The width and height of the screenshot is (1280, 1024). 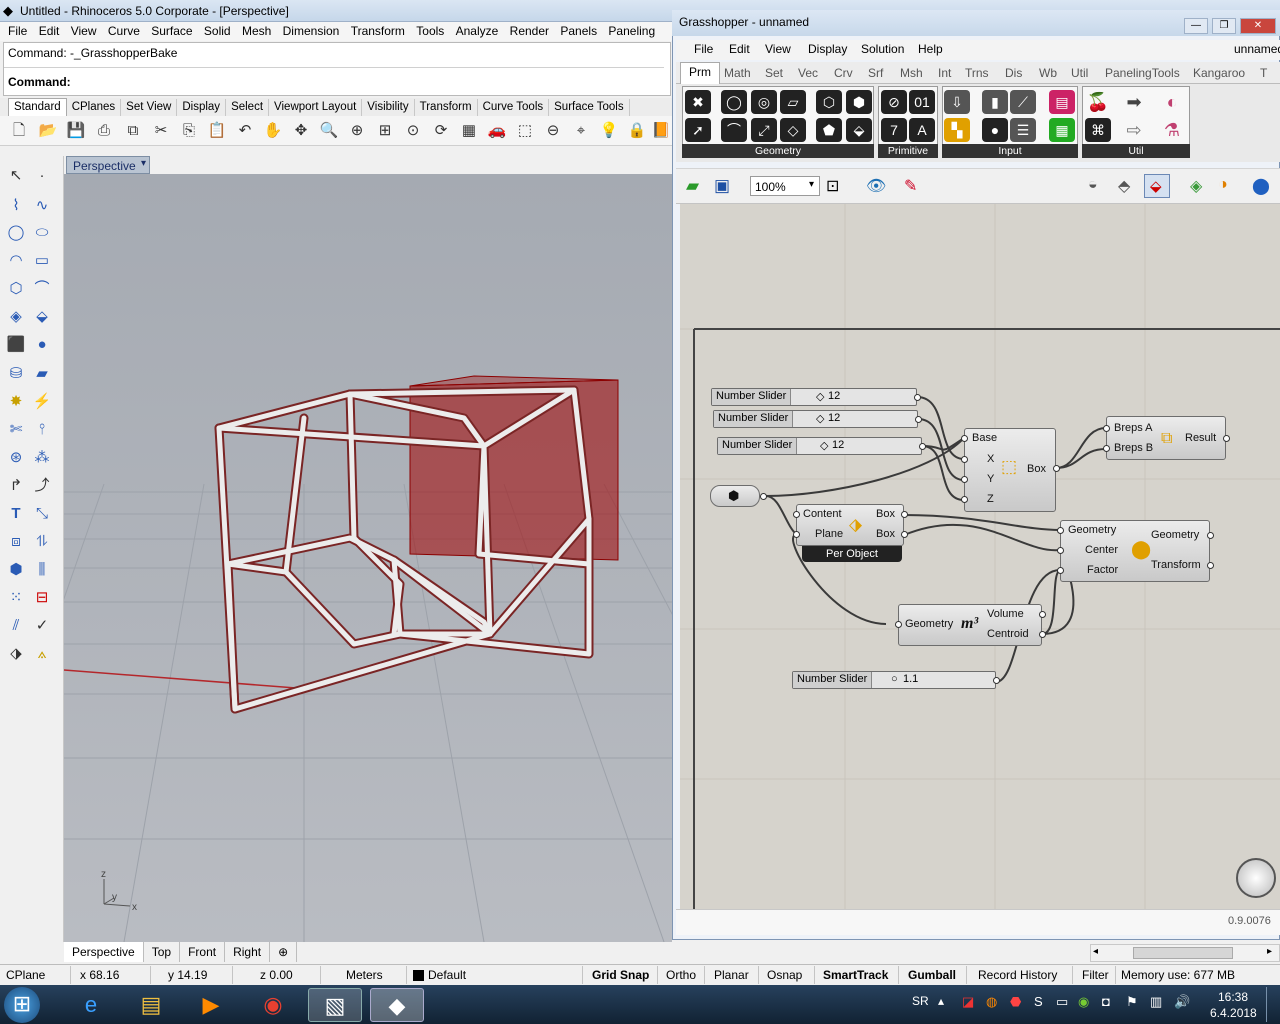 What do you see at coordinates (681, 975) in the screenshot?
I see `toggle-ortho: Ortho` at bounding box center [681, 975].